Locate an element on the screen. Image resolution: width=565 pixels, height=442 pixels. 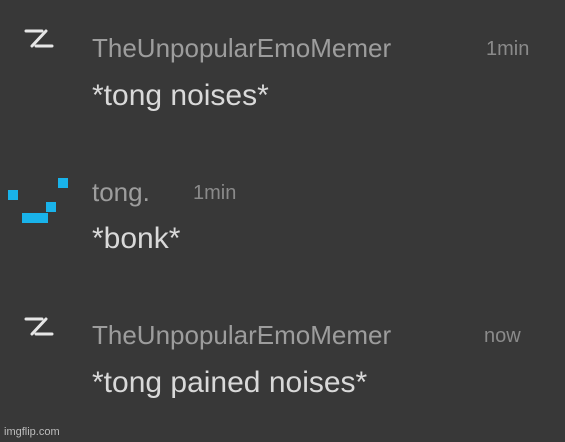
watermark: imgflip.com is located at coordinates (32, 432).